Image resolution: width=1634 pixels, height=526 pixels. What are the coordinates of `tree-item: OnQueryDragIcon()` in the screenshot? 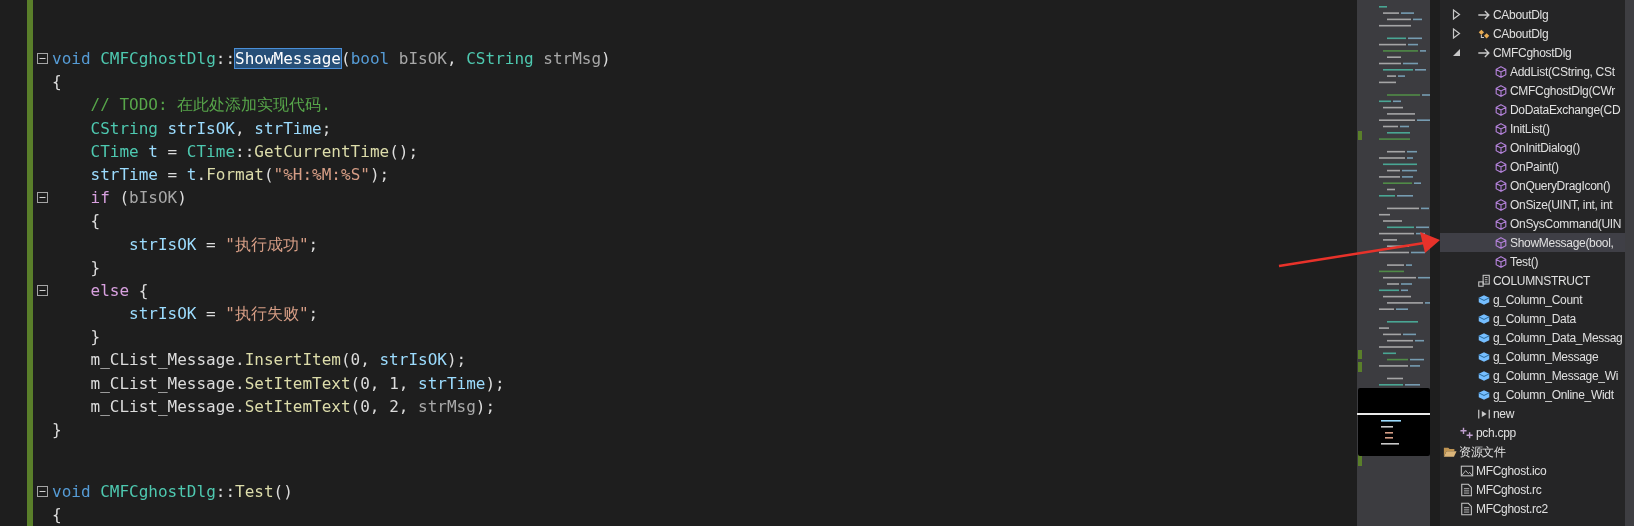 It's located at (1532, 185).